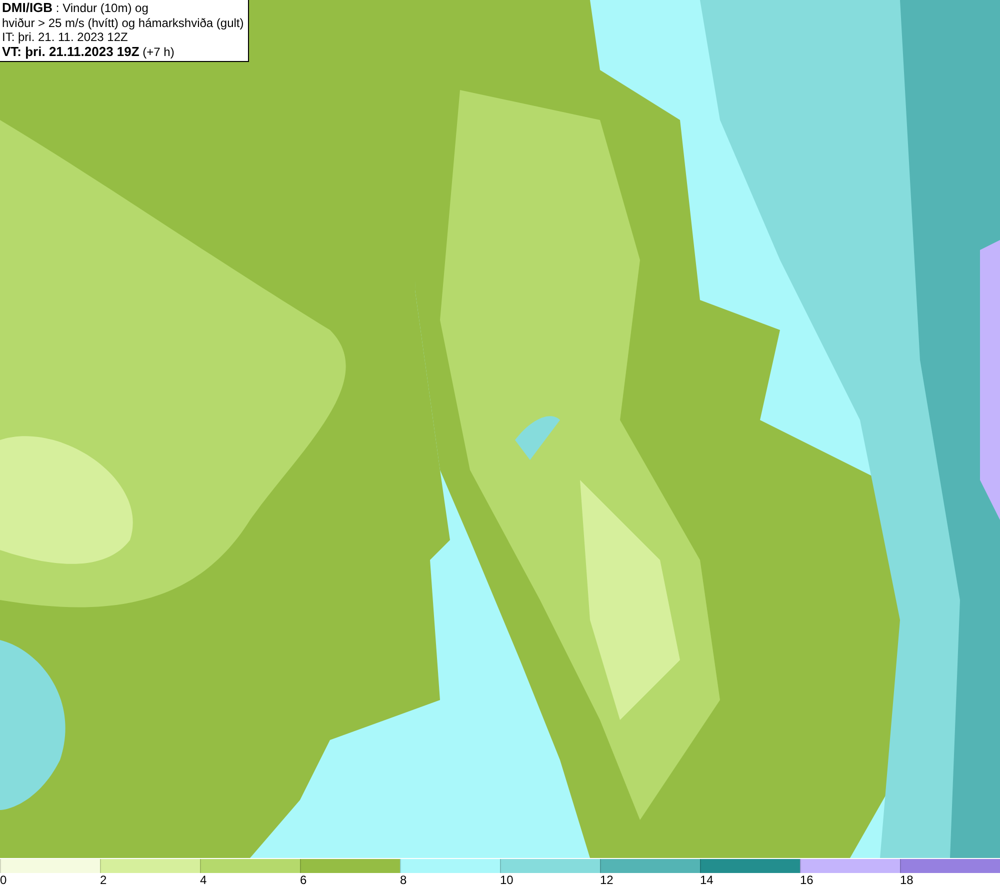 Image resolution: width=1000 pixels, height=887 pixels. I want to click on caption-line: hviður > 25 m/s (hvítt) og hámarkshviða (gult), so click(123, 23).